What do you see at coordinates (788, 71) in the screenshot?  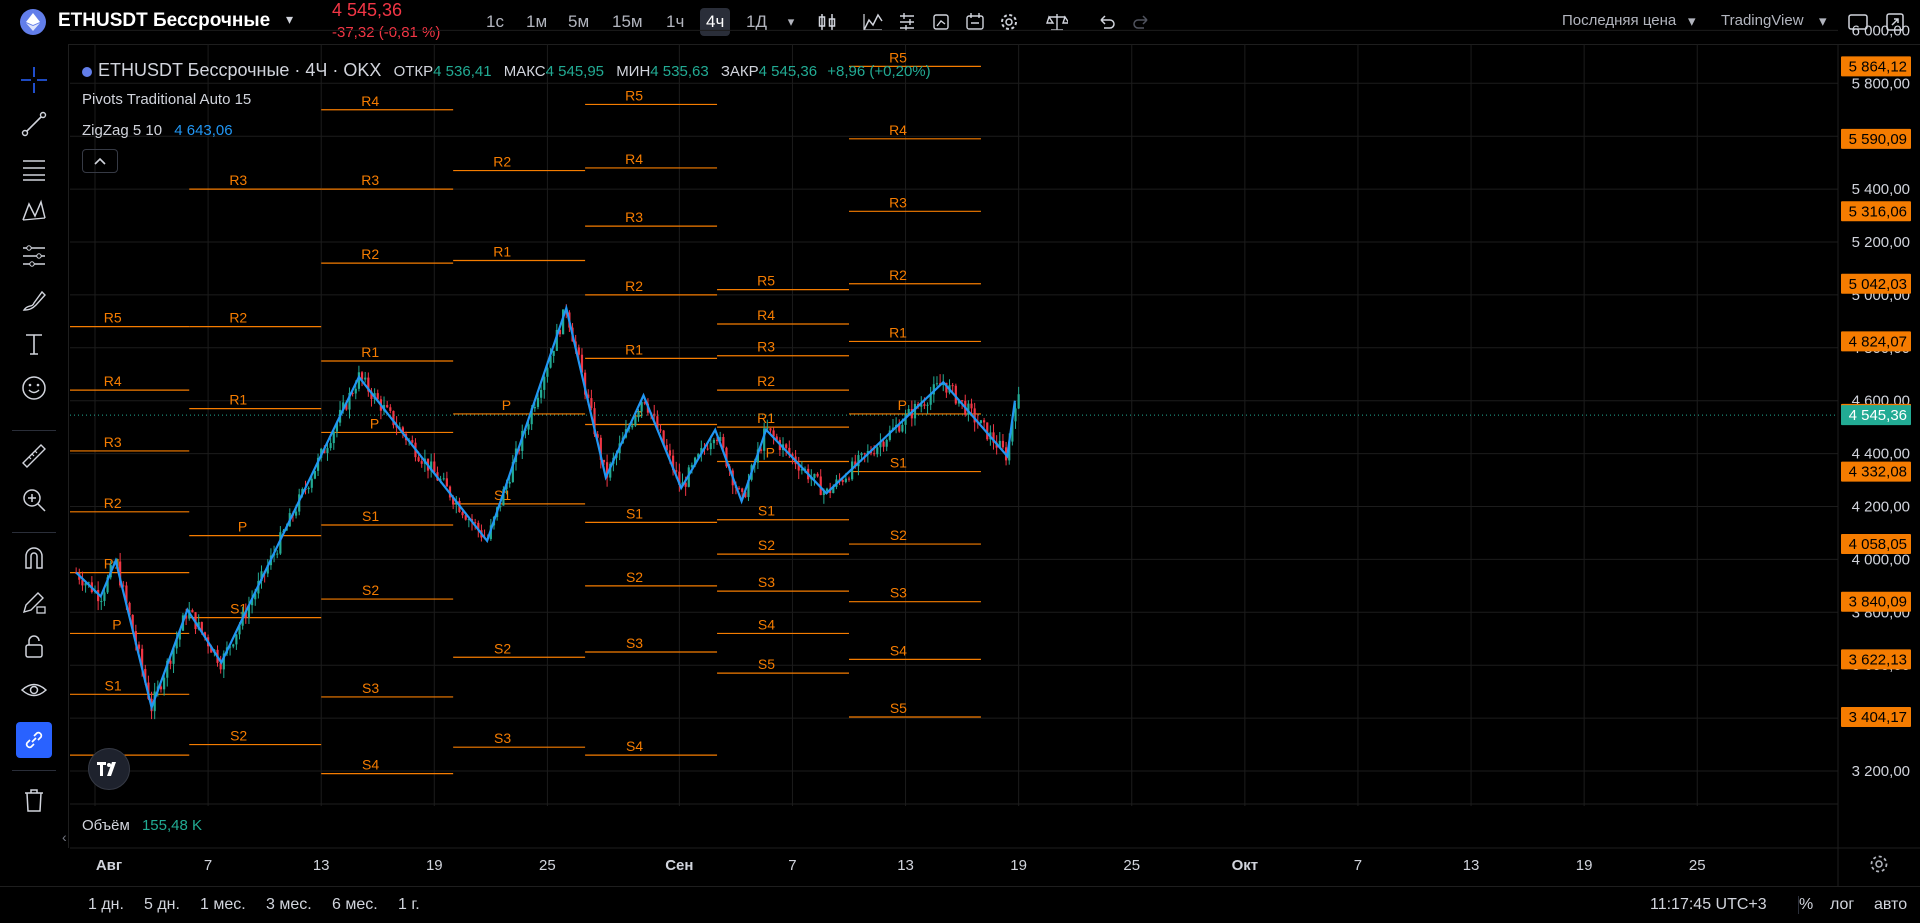 I see `close-value: 4 545,36` at bounding box center [788, 71].